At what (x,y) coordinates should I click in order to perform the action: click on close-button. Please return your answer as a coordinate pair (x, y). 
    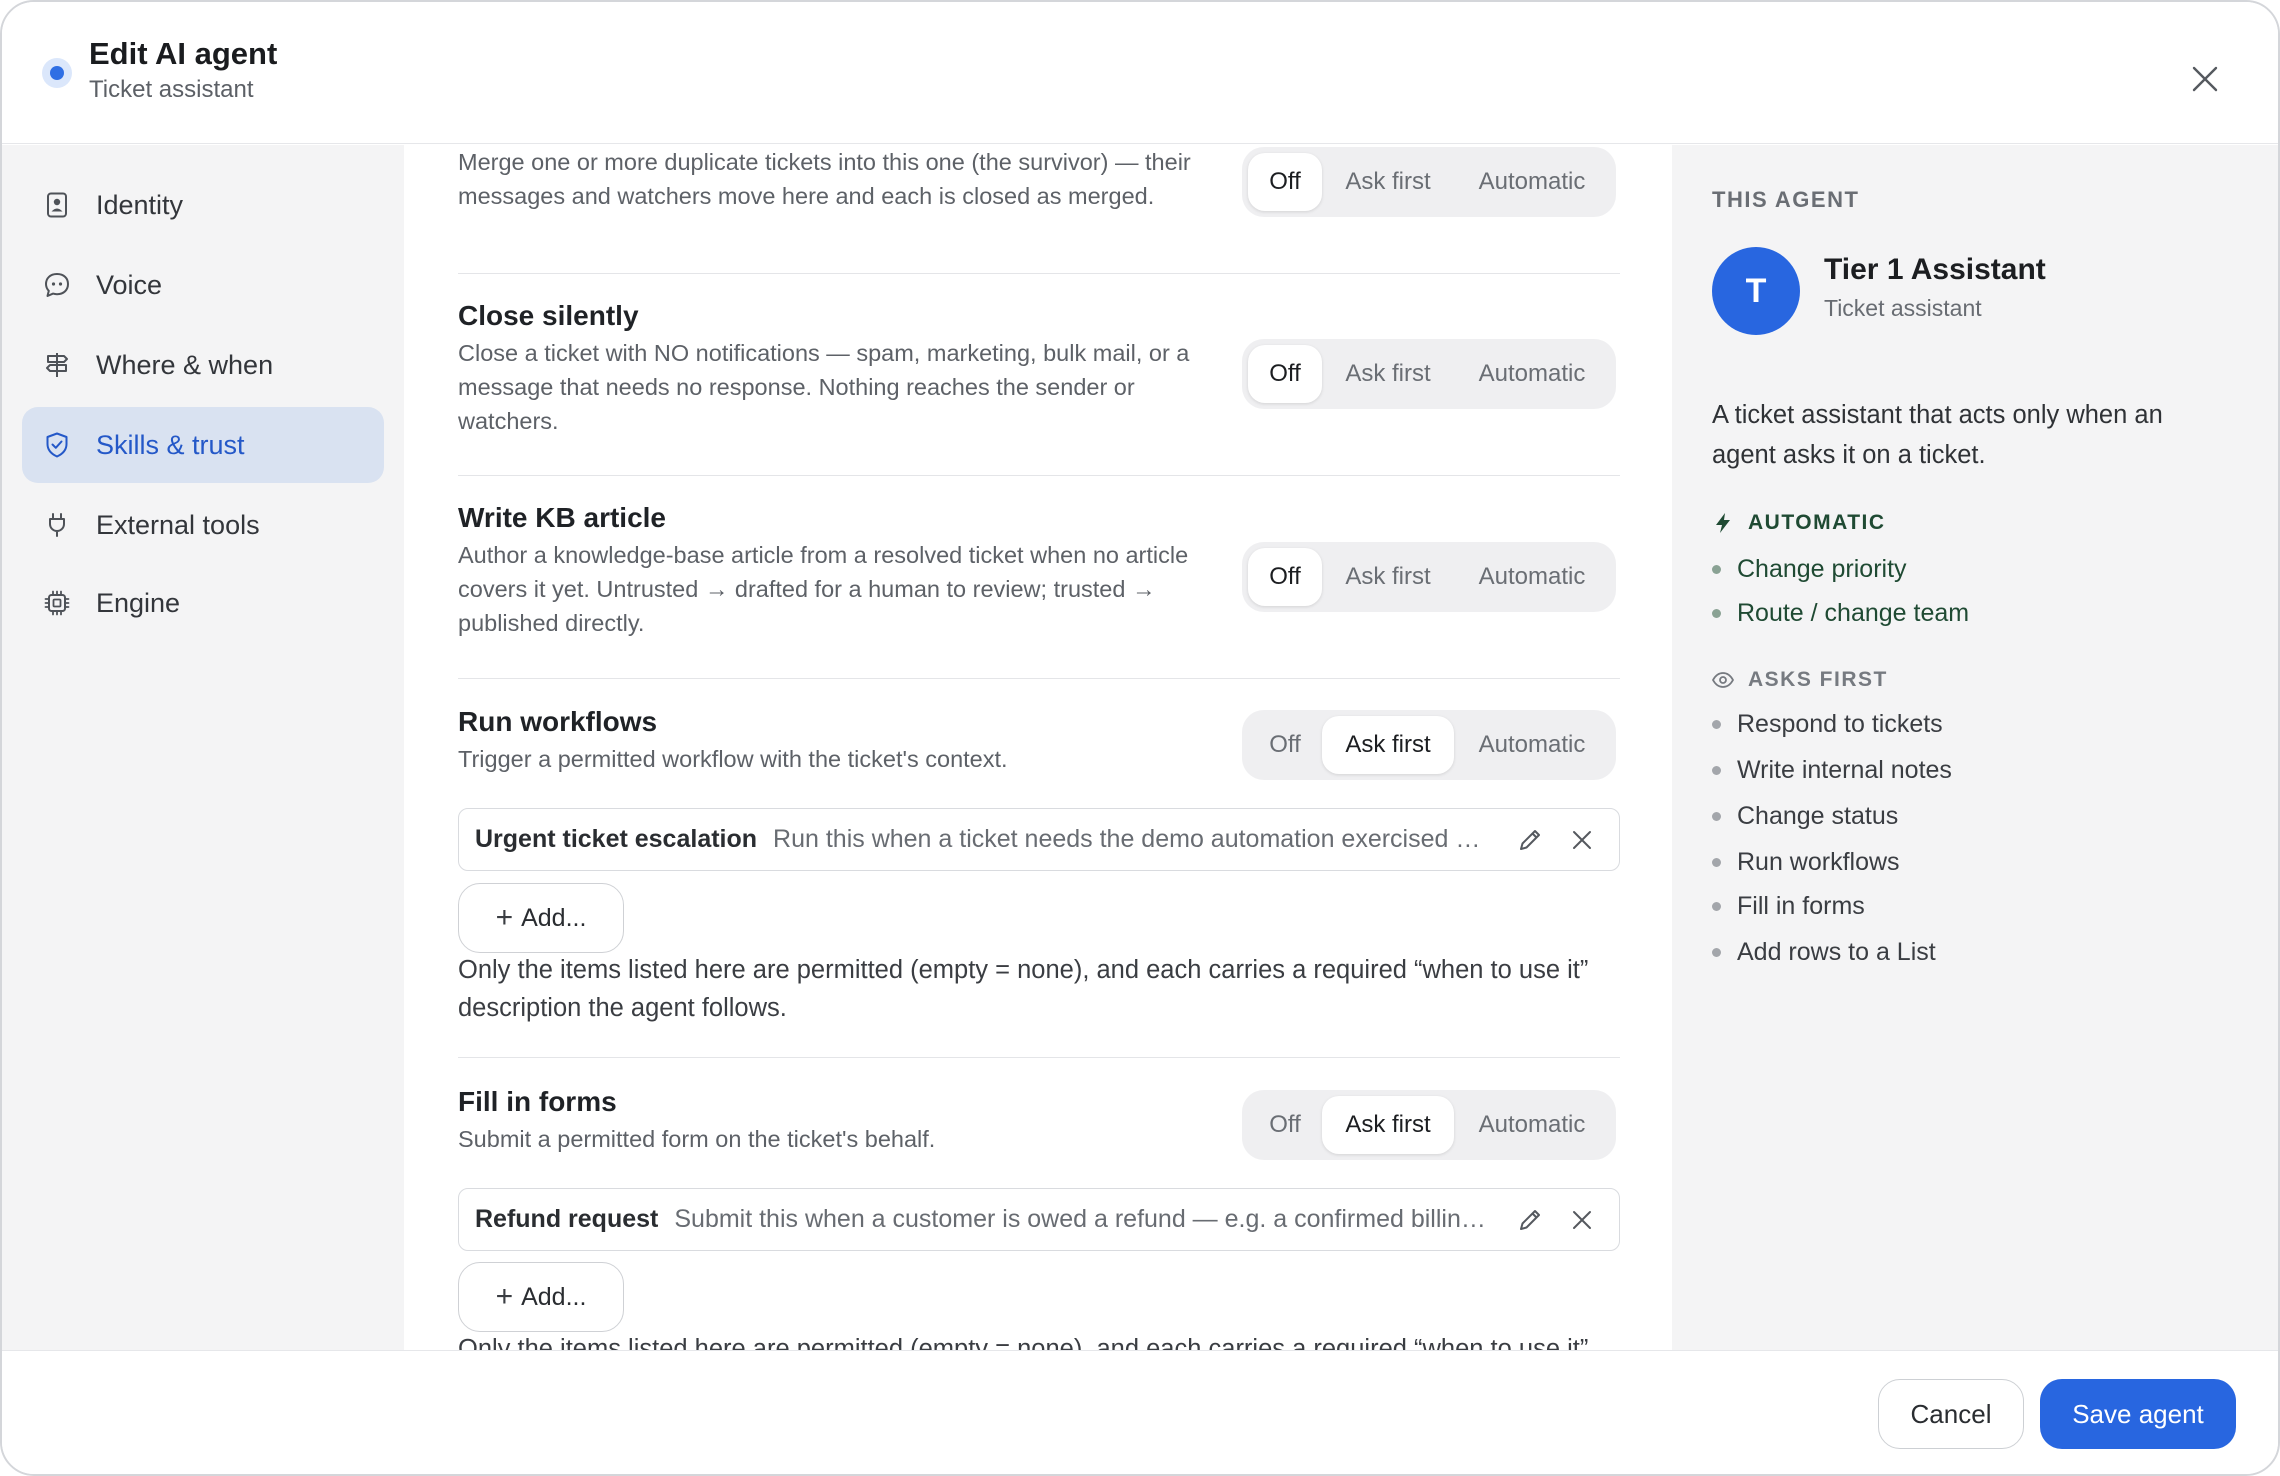
    Looking at the image, I should click on (2205, 79).